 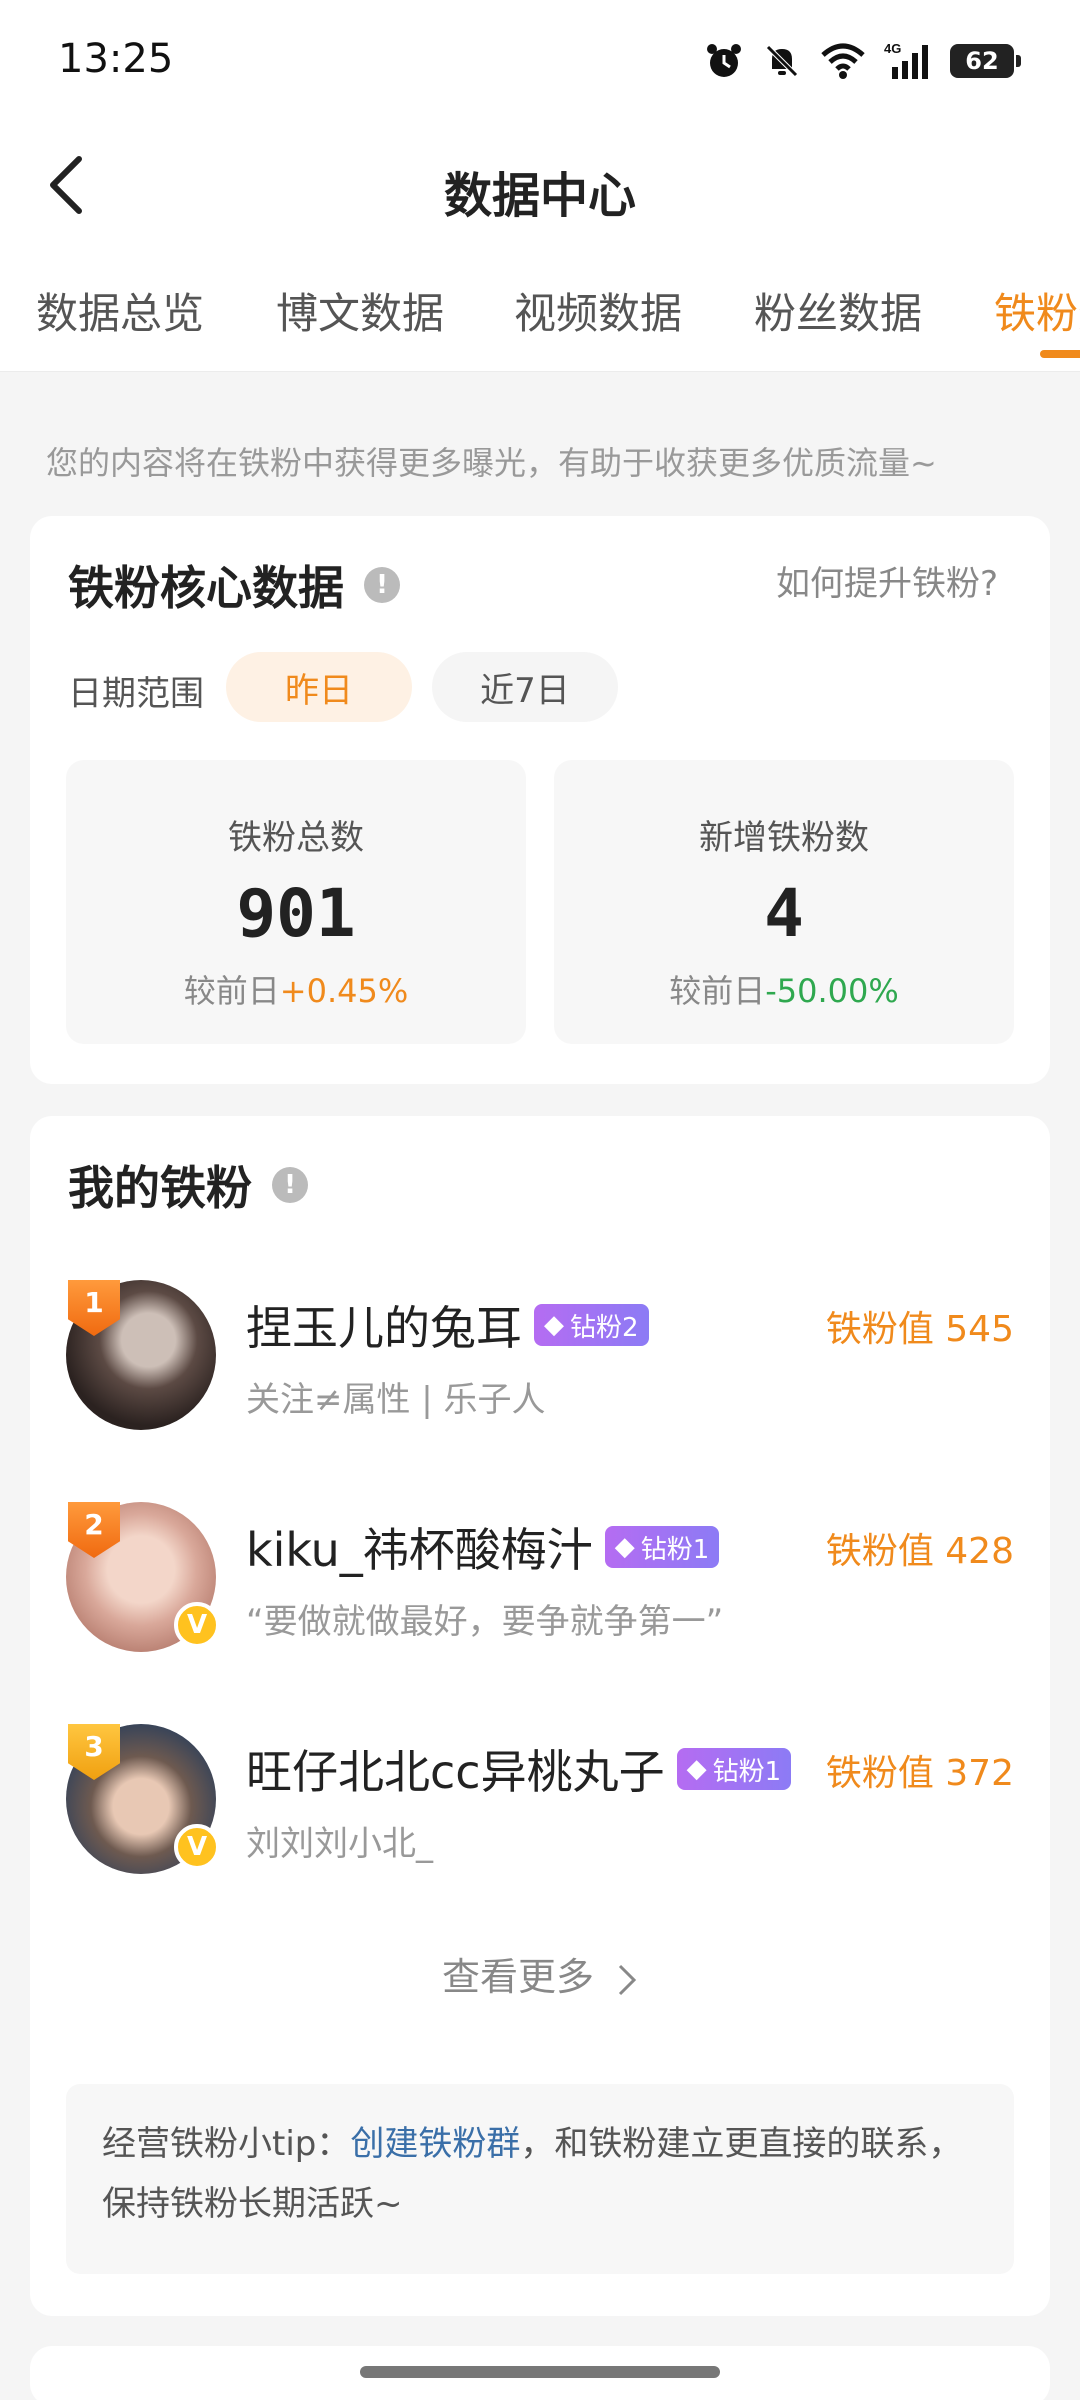 What do you see at coordinates (160, 1188) in the screenshot?
I see `fans-title-text: 我的铁粉` at bounding box center [160, 1188].